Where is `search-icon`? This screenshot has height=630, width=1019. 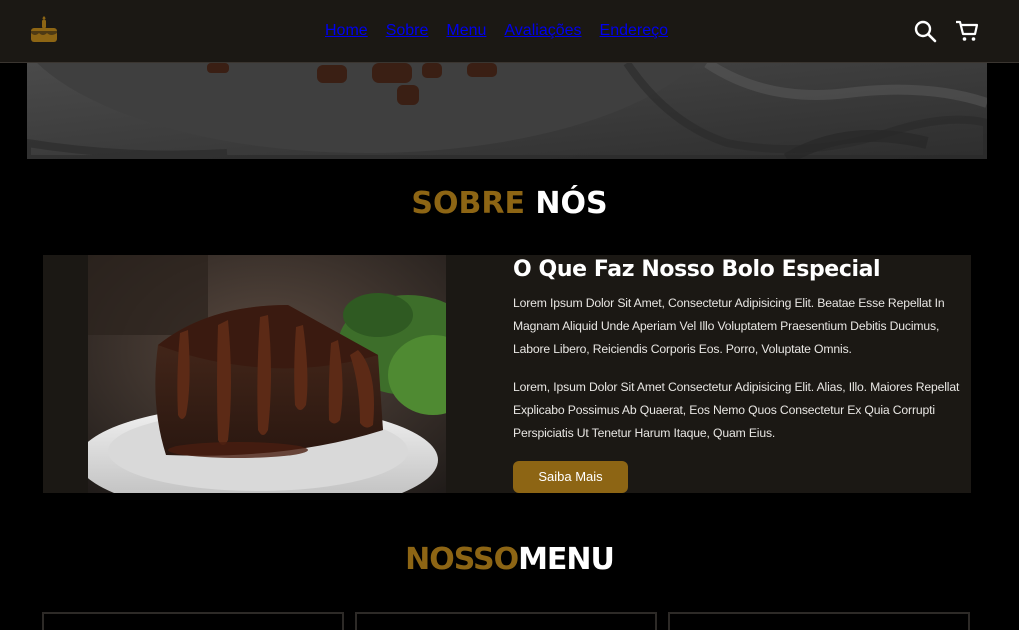 search-icon is located at coordinates (925, 31).